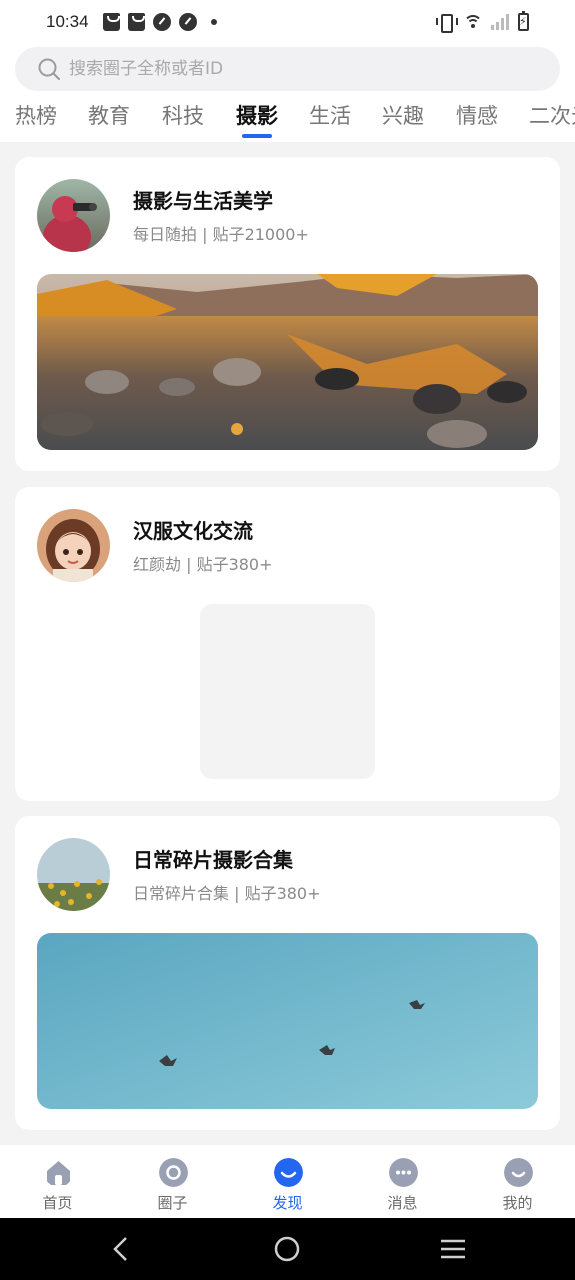 This screenshot has width=575, height=1280. What do you see at coordinates (109, 115) in the screenshot?
I see `tab-education: 教育` at bounding box center [109, 115].